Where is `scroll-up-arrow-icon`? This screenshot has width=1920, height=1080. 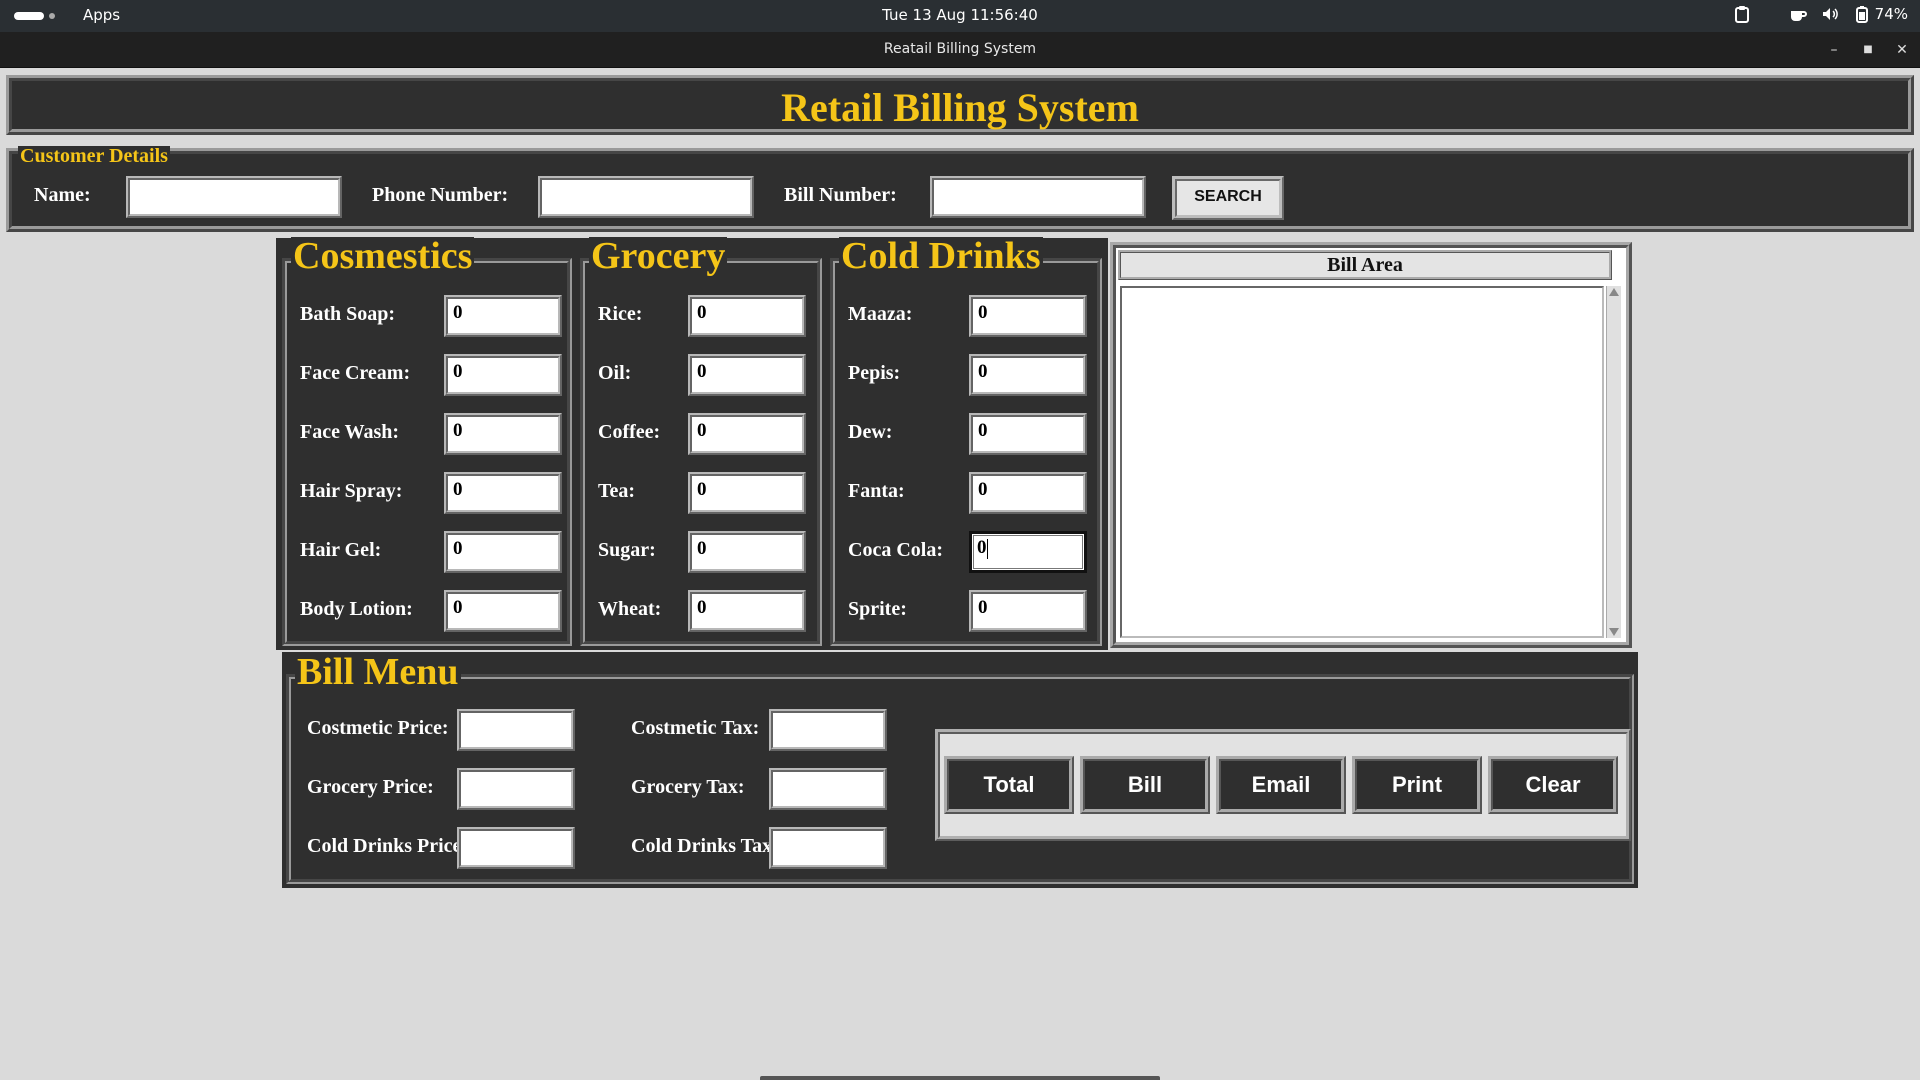
scroll-up-arrow-icon is located at coordinates (1614, 292).